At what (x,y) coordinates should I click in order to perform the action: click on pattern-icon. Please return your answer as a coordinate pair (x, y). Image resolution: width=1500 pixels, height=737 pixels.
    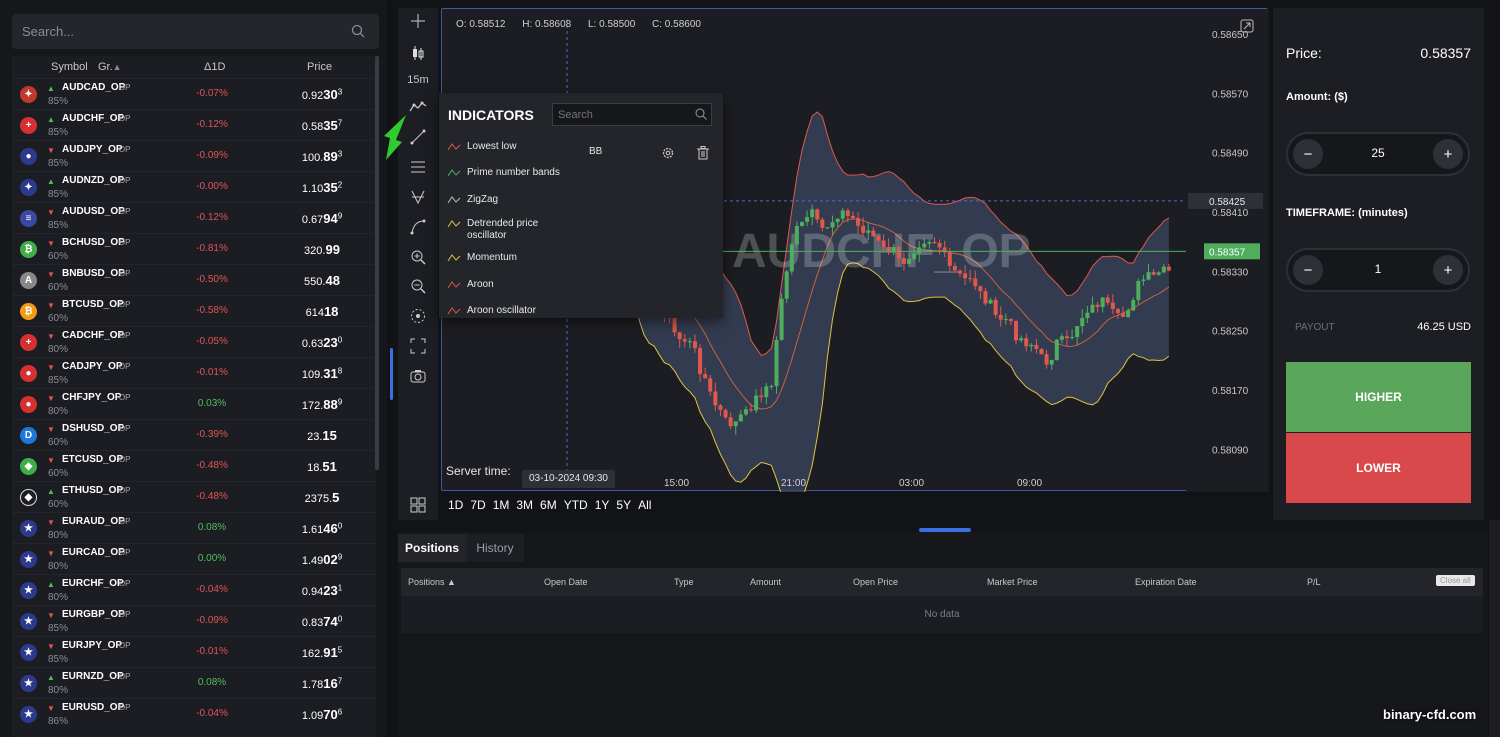
    Looking at the image, I should click on (418, 197).